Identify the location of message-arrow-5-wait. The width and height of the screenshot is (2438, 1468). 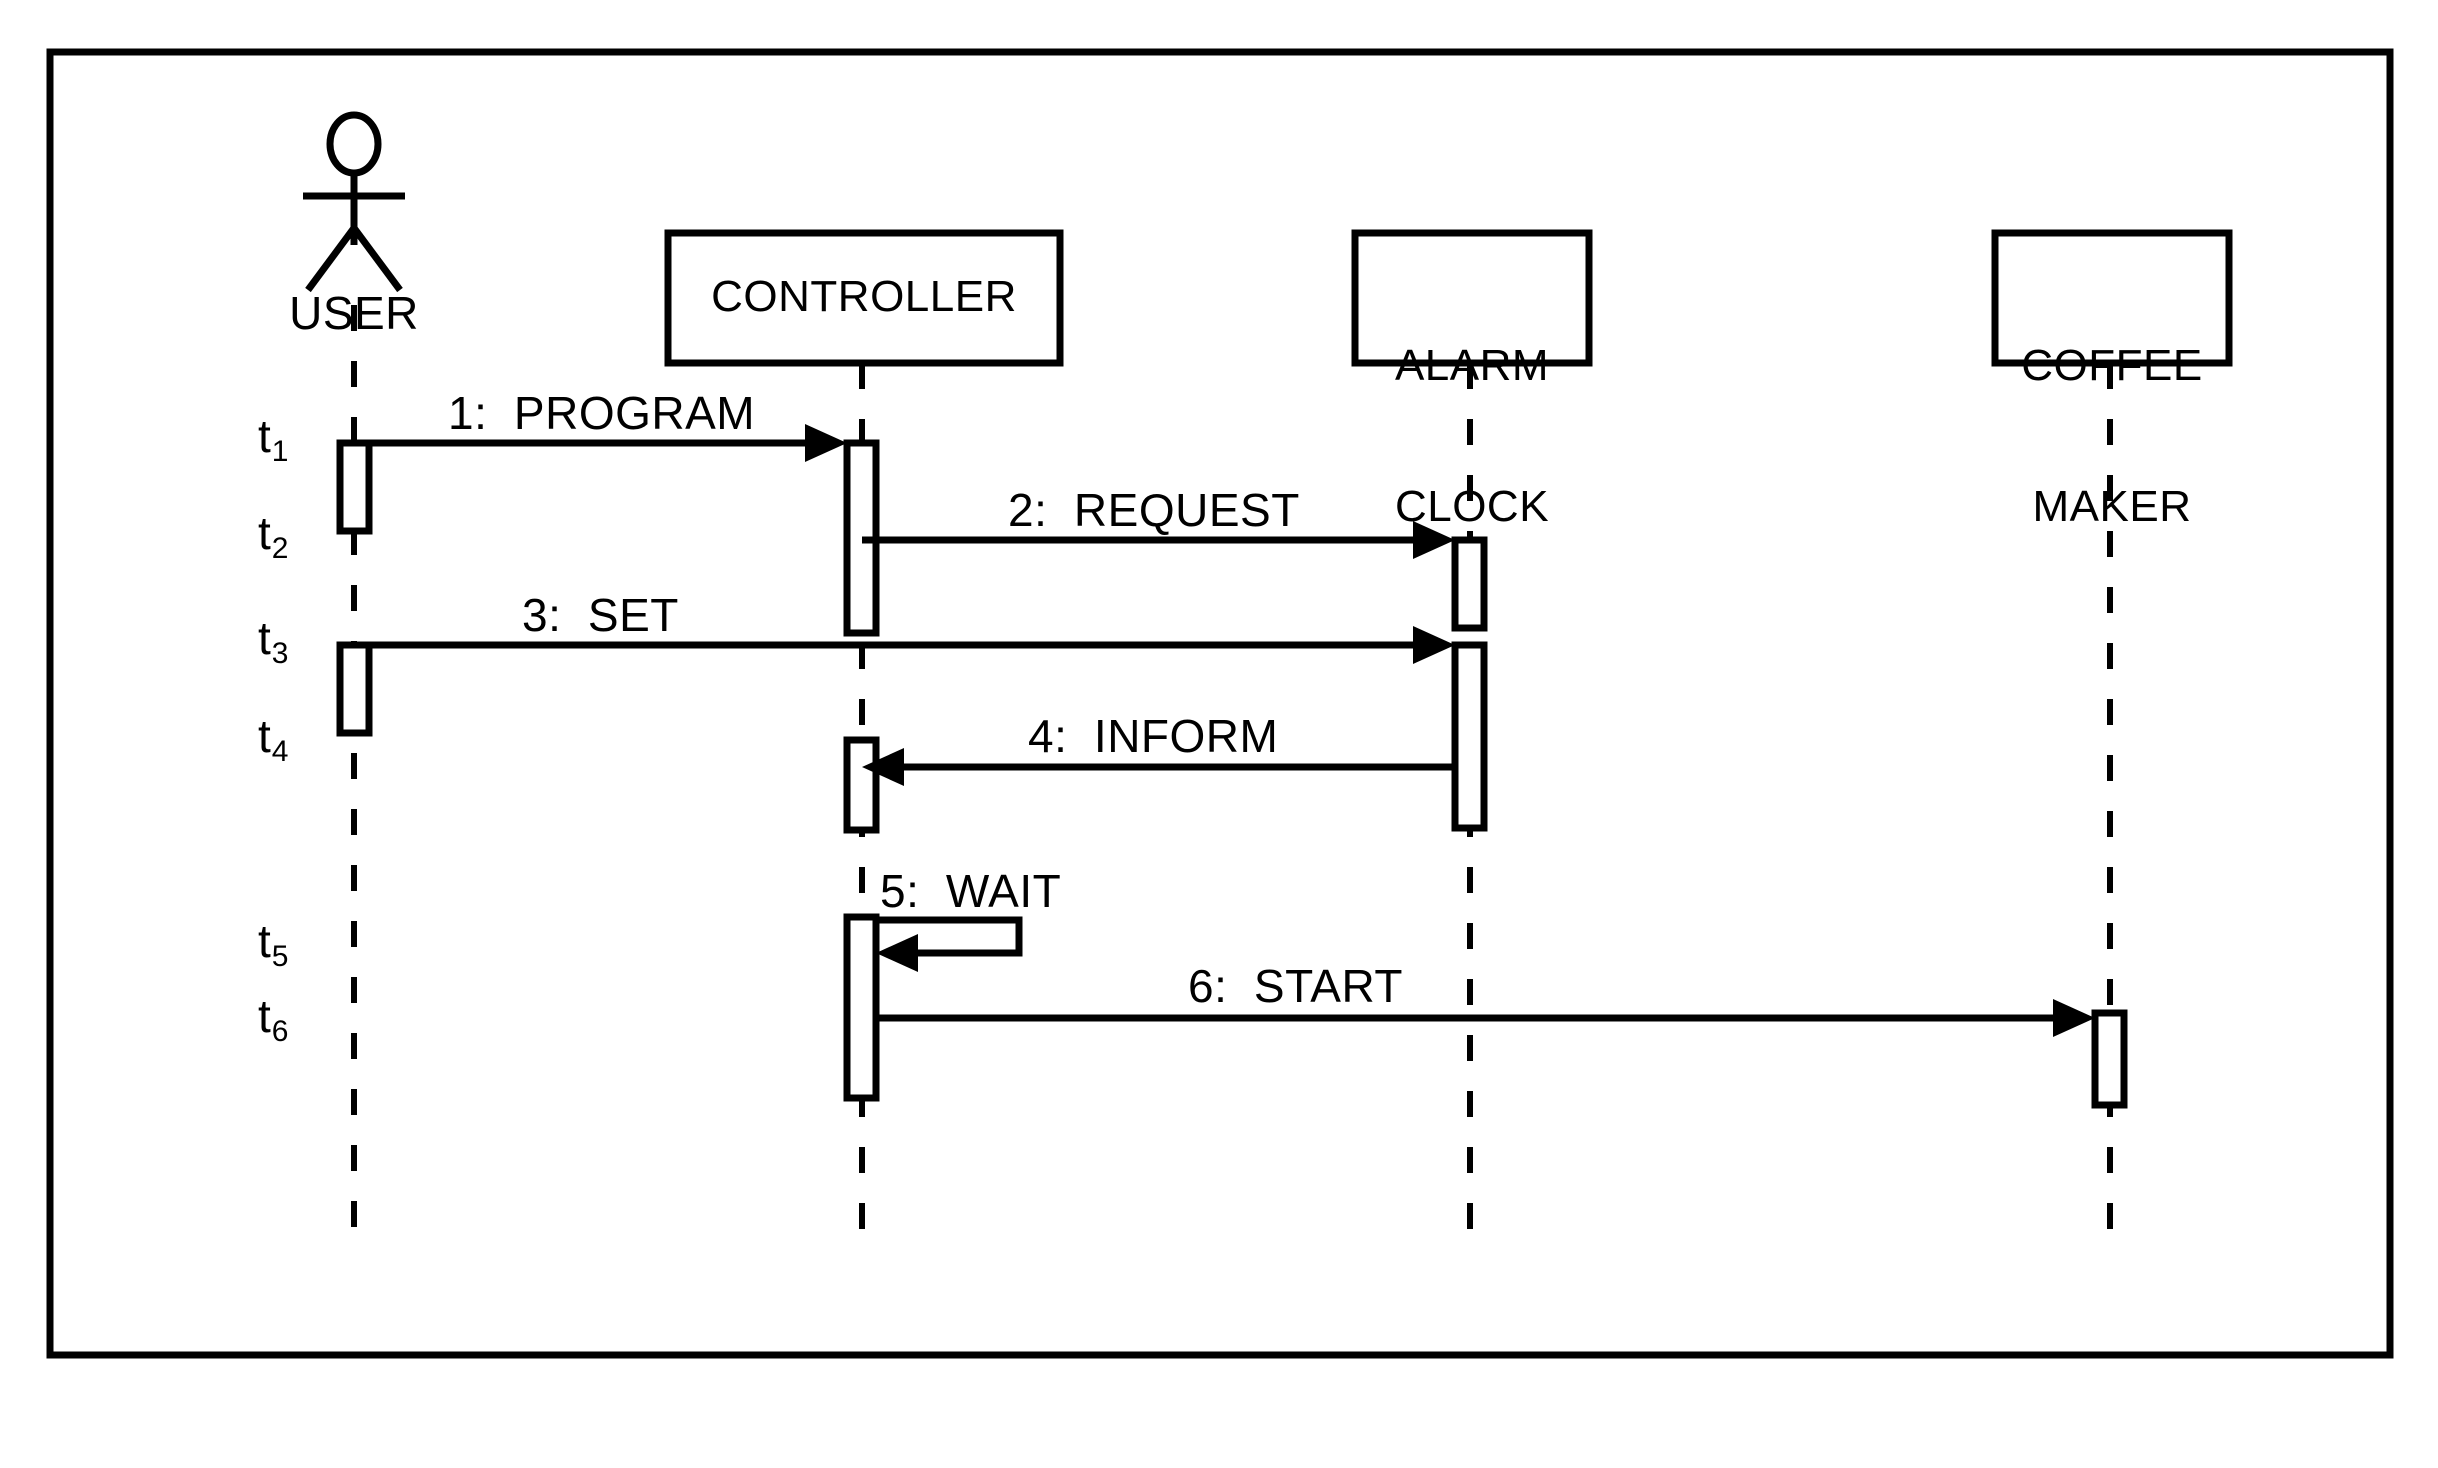
(949, 944).